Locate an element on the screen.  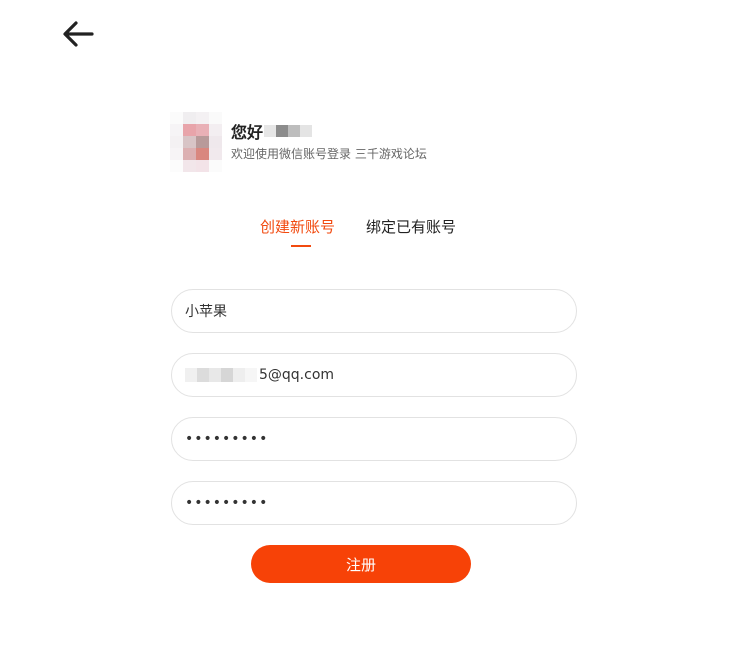
account-tabs: 创建新账号 绑定已有账号 is located at coordinates (376, 235).